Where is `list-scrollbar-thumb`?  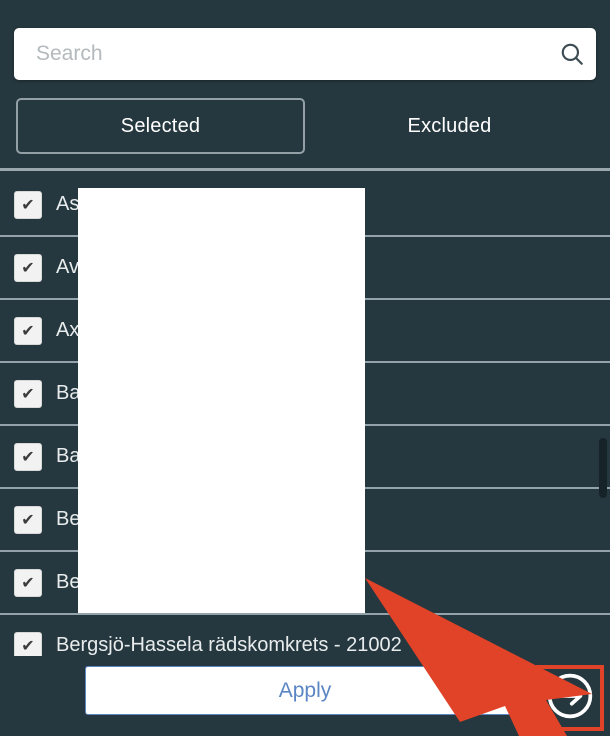 list-scrollbar-thumb is located at coordinates (603, 468).